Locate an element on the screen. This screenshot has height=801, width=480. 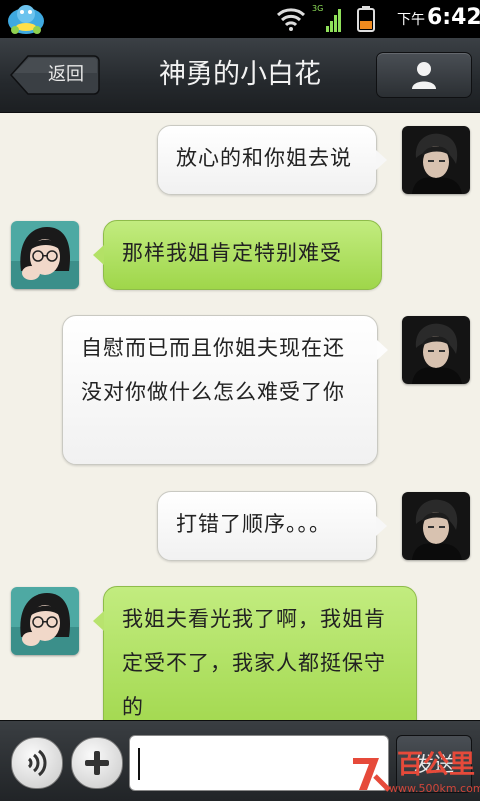
title-bar: 返回 神勇的小白花 is located at coordinates (240, 75).